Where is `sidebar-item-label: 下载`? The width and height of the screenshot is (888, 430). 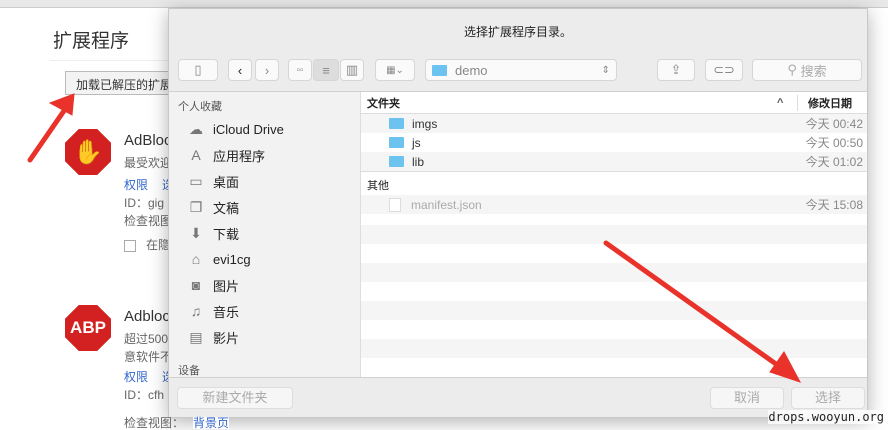 sidebar-item-label: 下载 is located at coordinates (226, 234).